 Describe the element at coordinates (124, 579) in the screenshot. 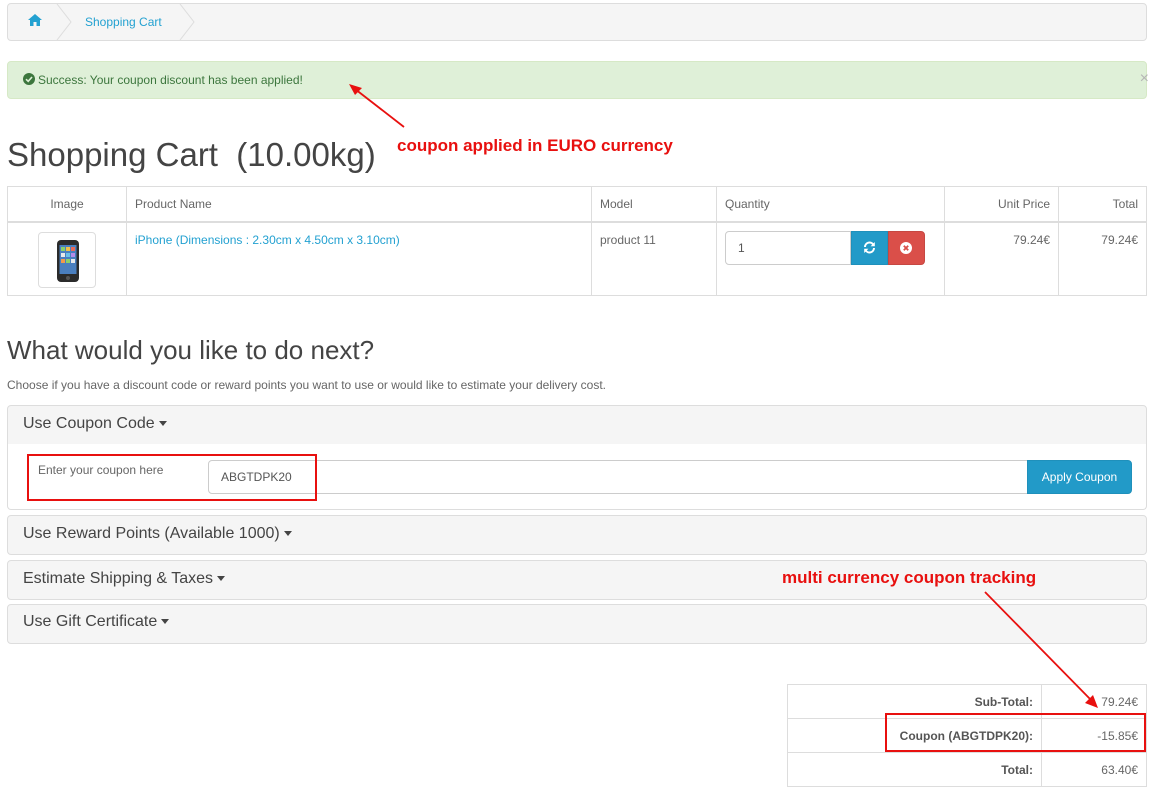

I see `shipping-panel-title: Estimate Shipping & Taxes` at that location.